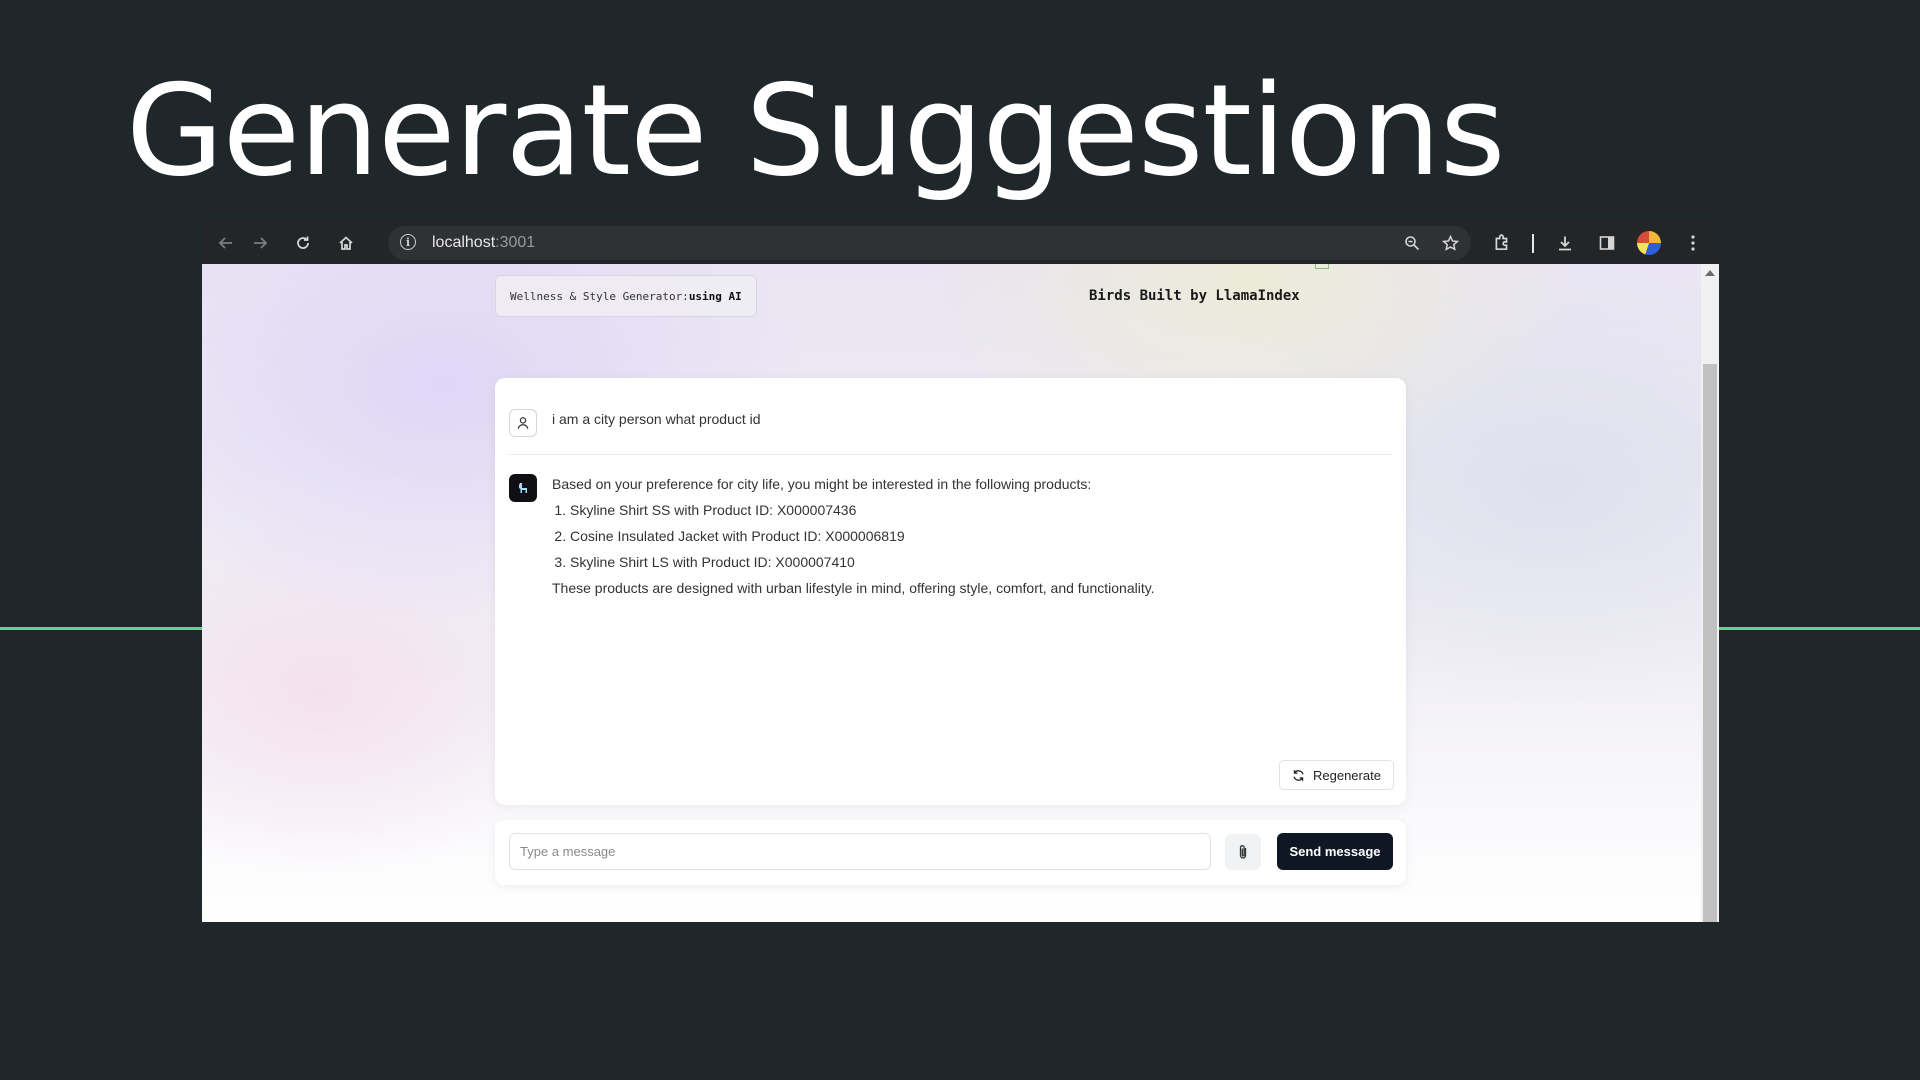  What do you see at coordinates (1412, 243) in the screenshot?
I see `zoom-icon` at bounding box center [1412, 243].